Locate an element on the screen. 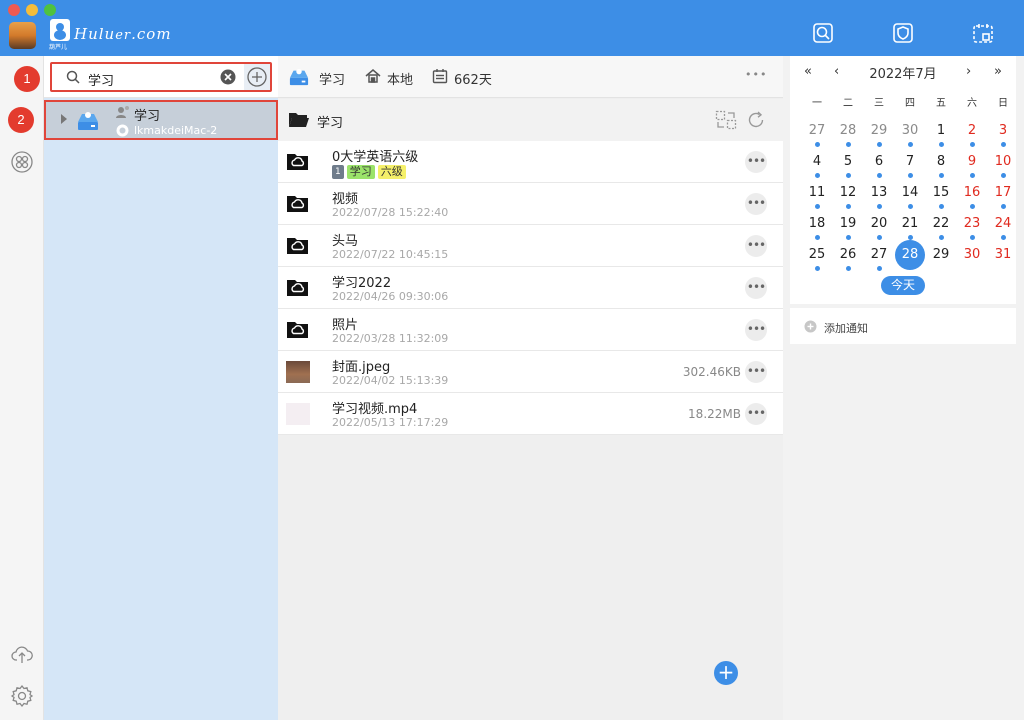  add-notification-label: 添加通知 is located at coordinates (846, 328).